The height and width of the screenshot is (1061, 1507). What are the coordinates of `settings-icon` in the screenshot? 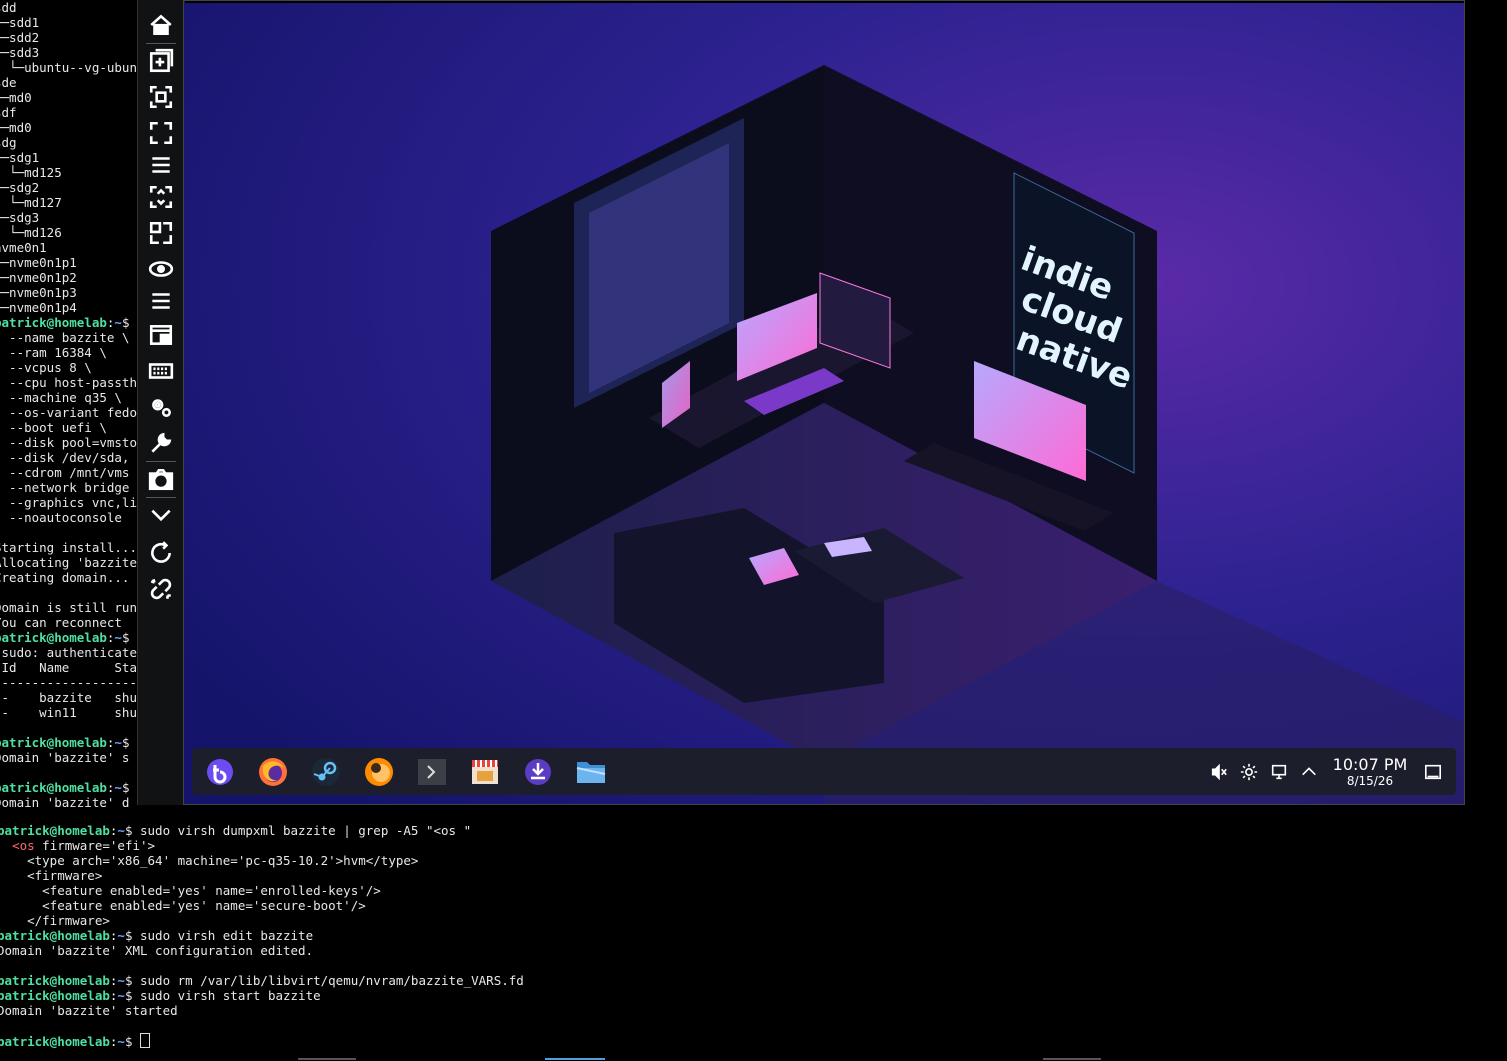 It's located at (161, 407).